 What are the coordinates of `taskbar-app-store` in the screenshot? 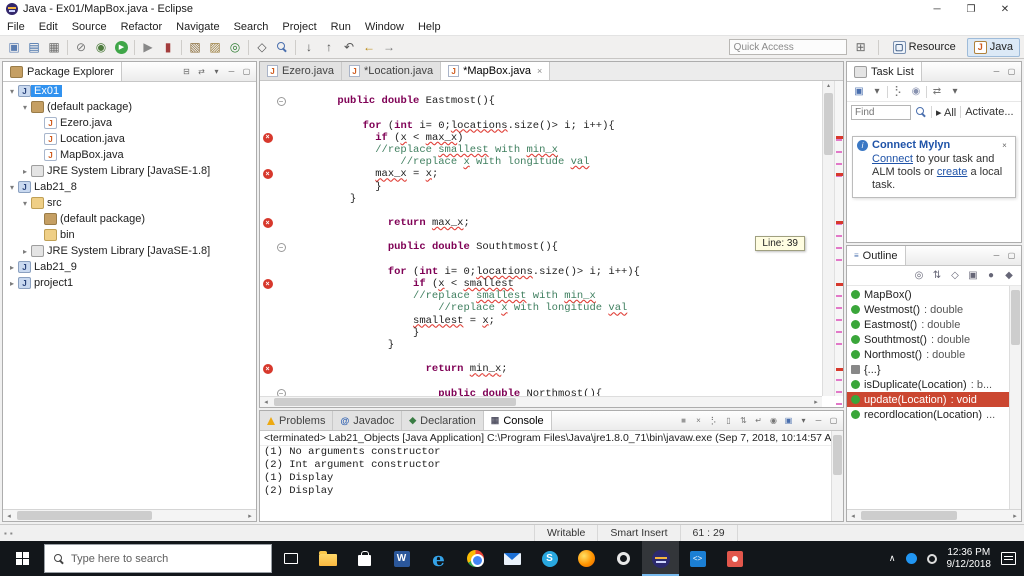 It's located at (364, 558).